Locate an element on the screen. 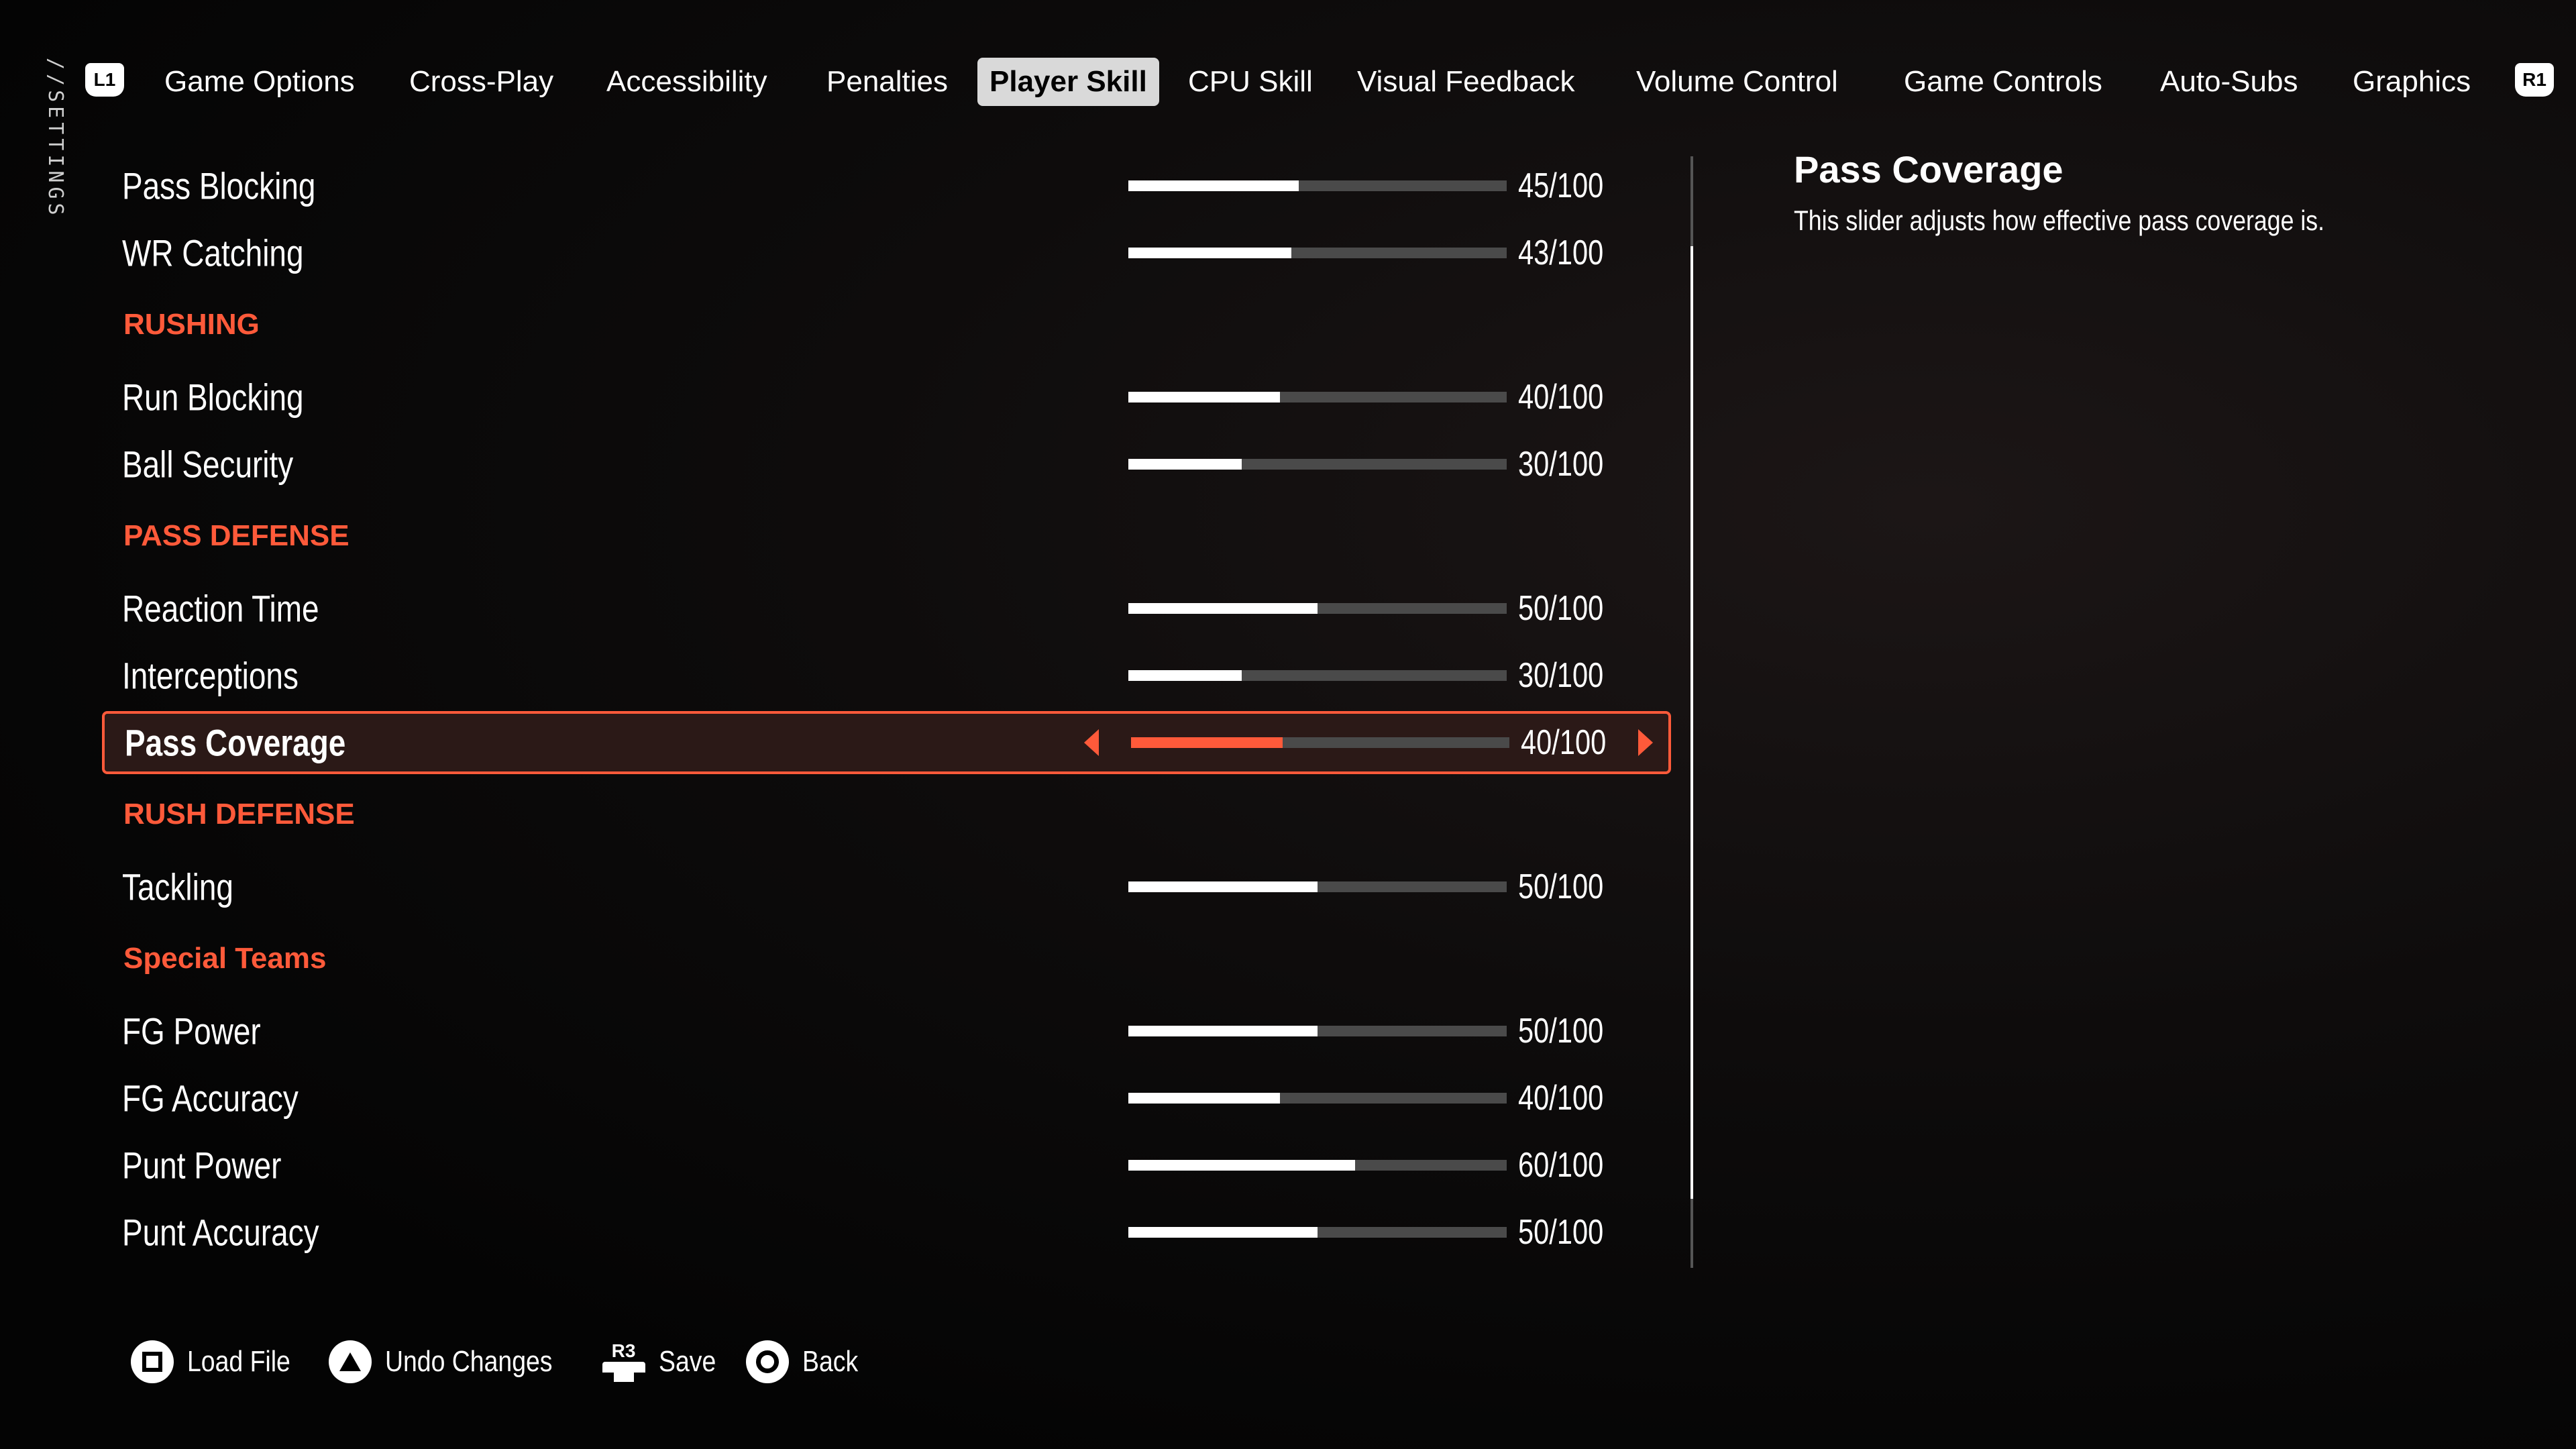 The image size is (2576, 1449). slider-row: Run Blocking 40/100 is located at coordinates (886, 397).